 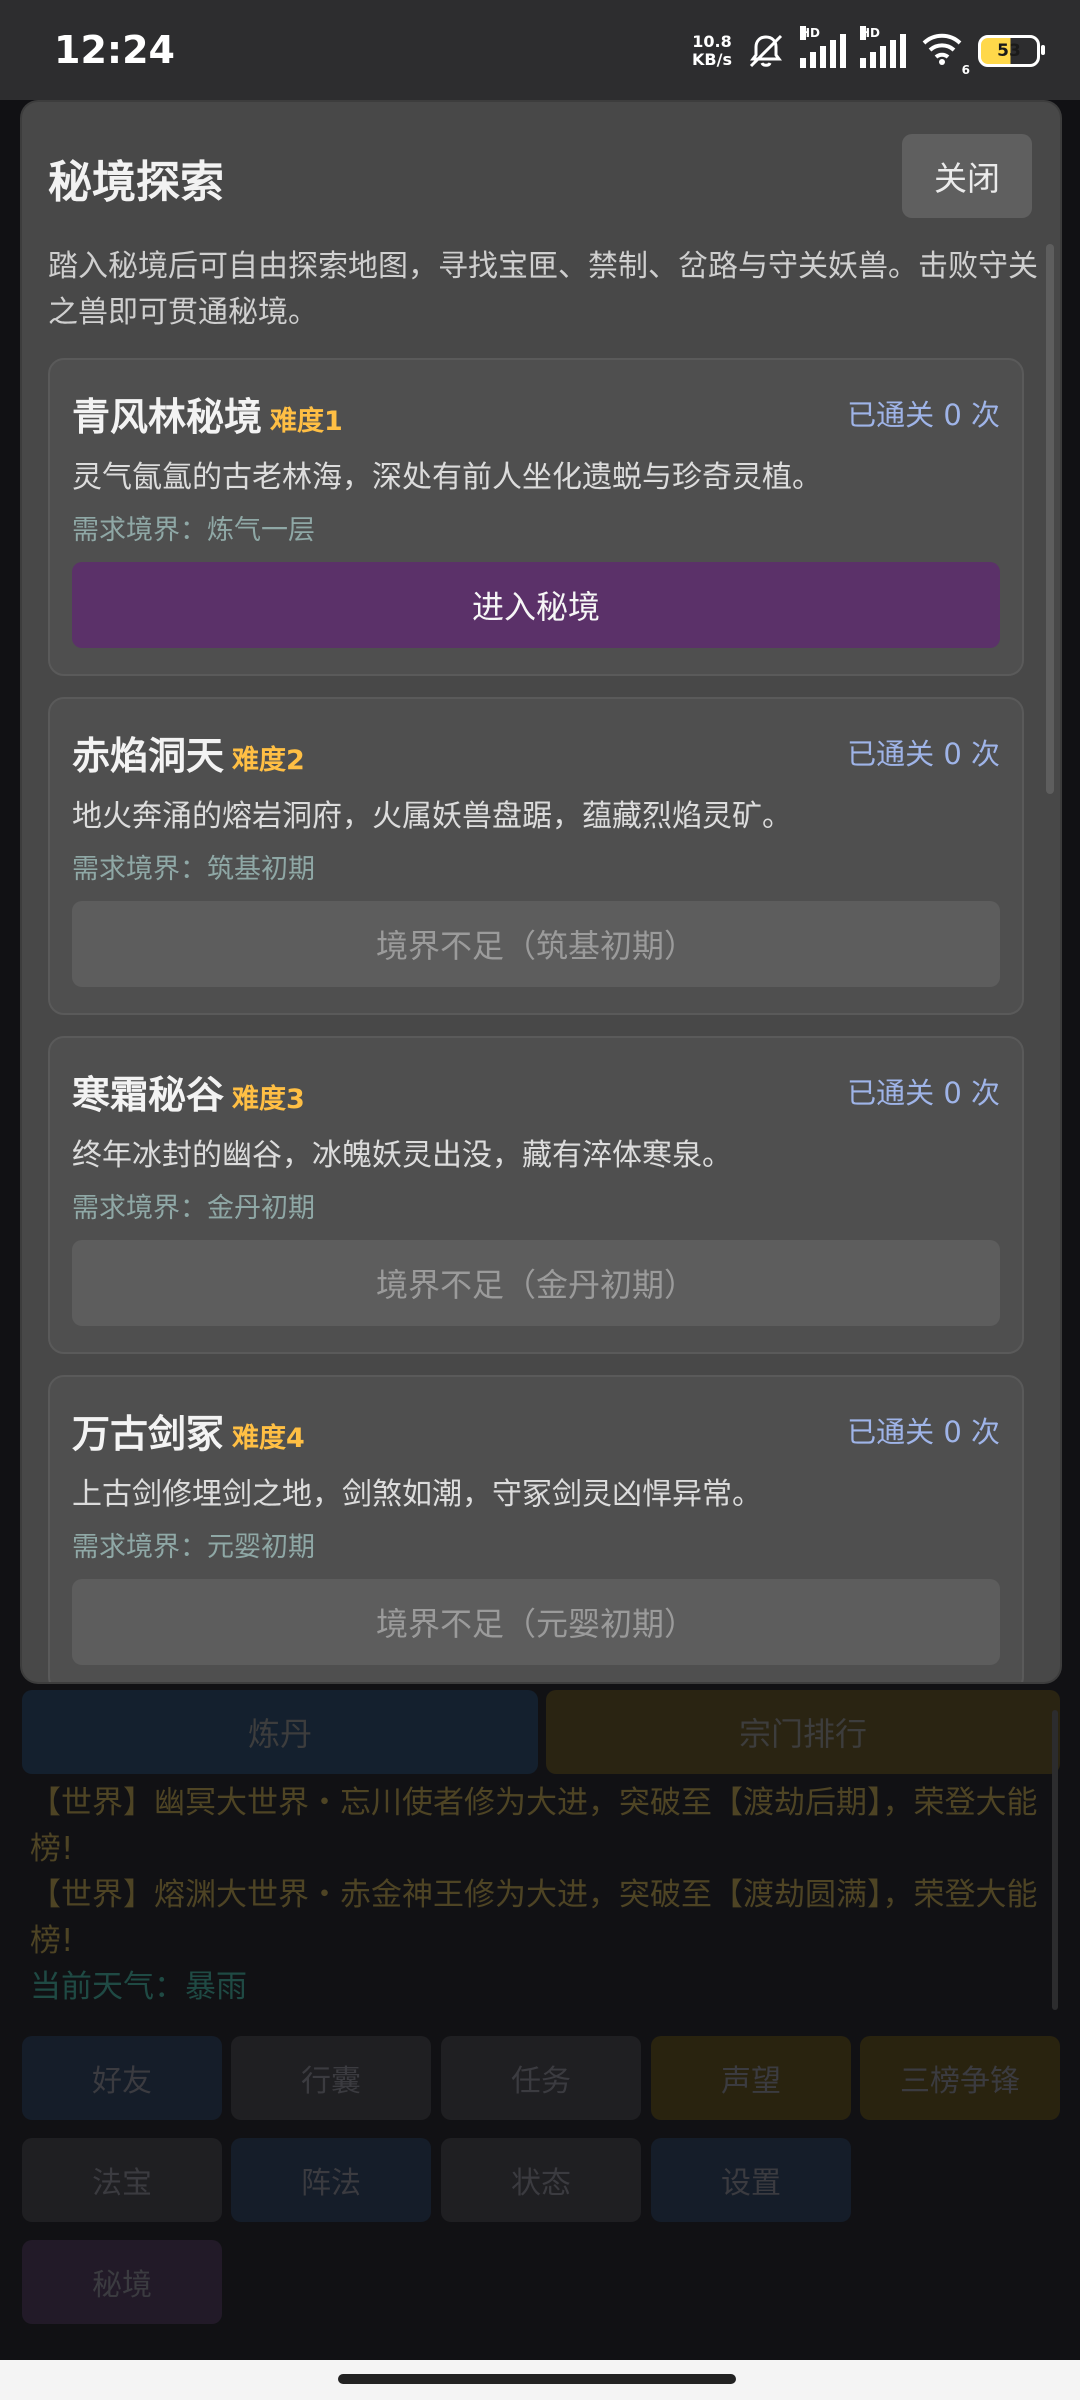 What do you see at coordinates (148, 1434) in the screenshot?
I see `realm-name-text: 万古剑冢` at bounding box center [148, 1434].